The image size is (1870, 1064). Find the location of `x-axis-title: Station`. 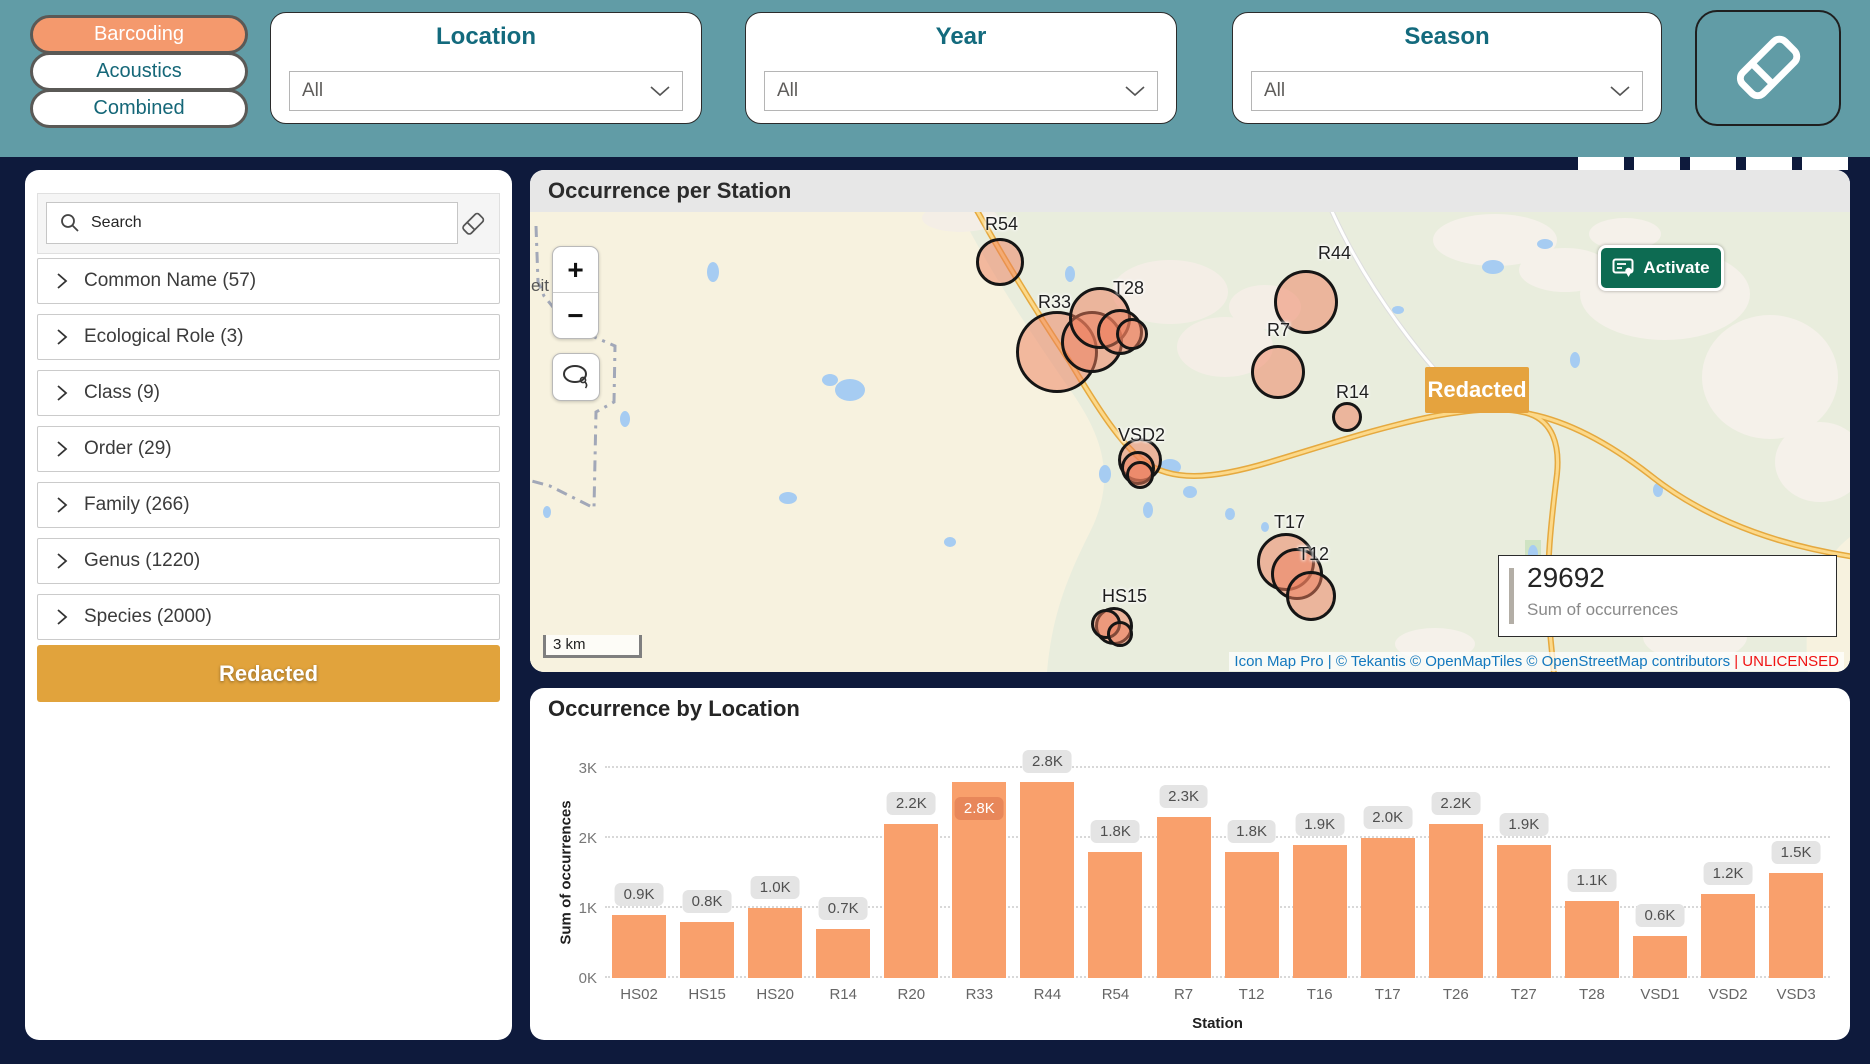

x-axis-title: Station is located at coordinates (1217, 1023).